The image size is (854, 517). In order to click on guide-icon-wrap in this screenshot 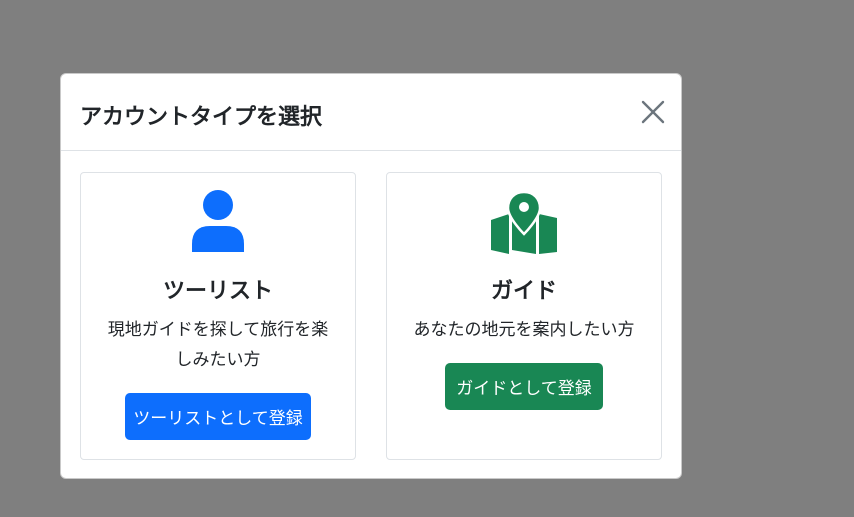, I will do `click(524, 222)`.